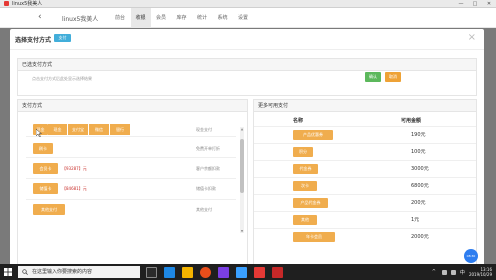  Describe the element at coordinates (6, 3) in the screenshot. I see `app-icon` at that location.